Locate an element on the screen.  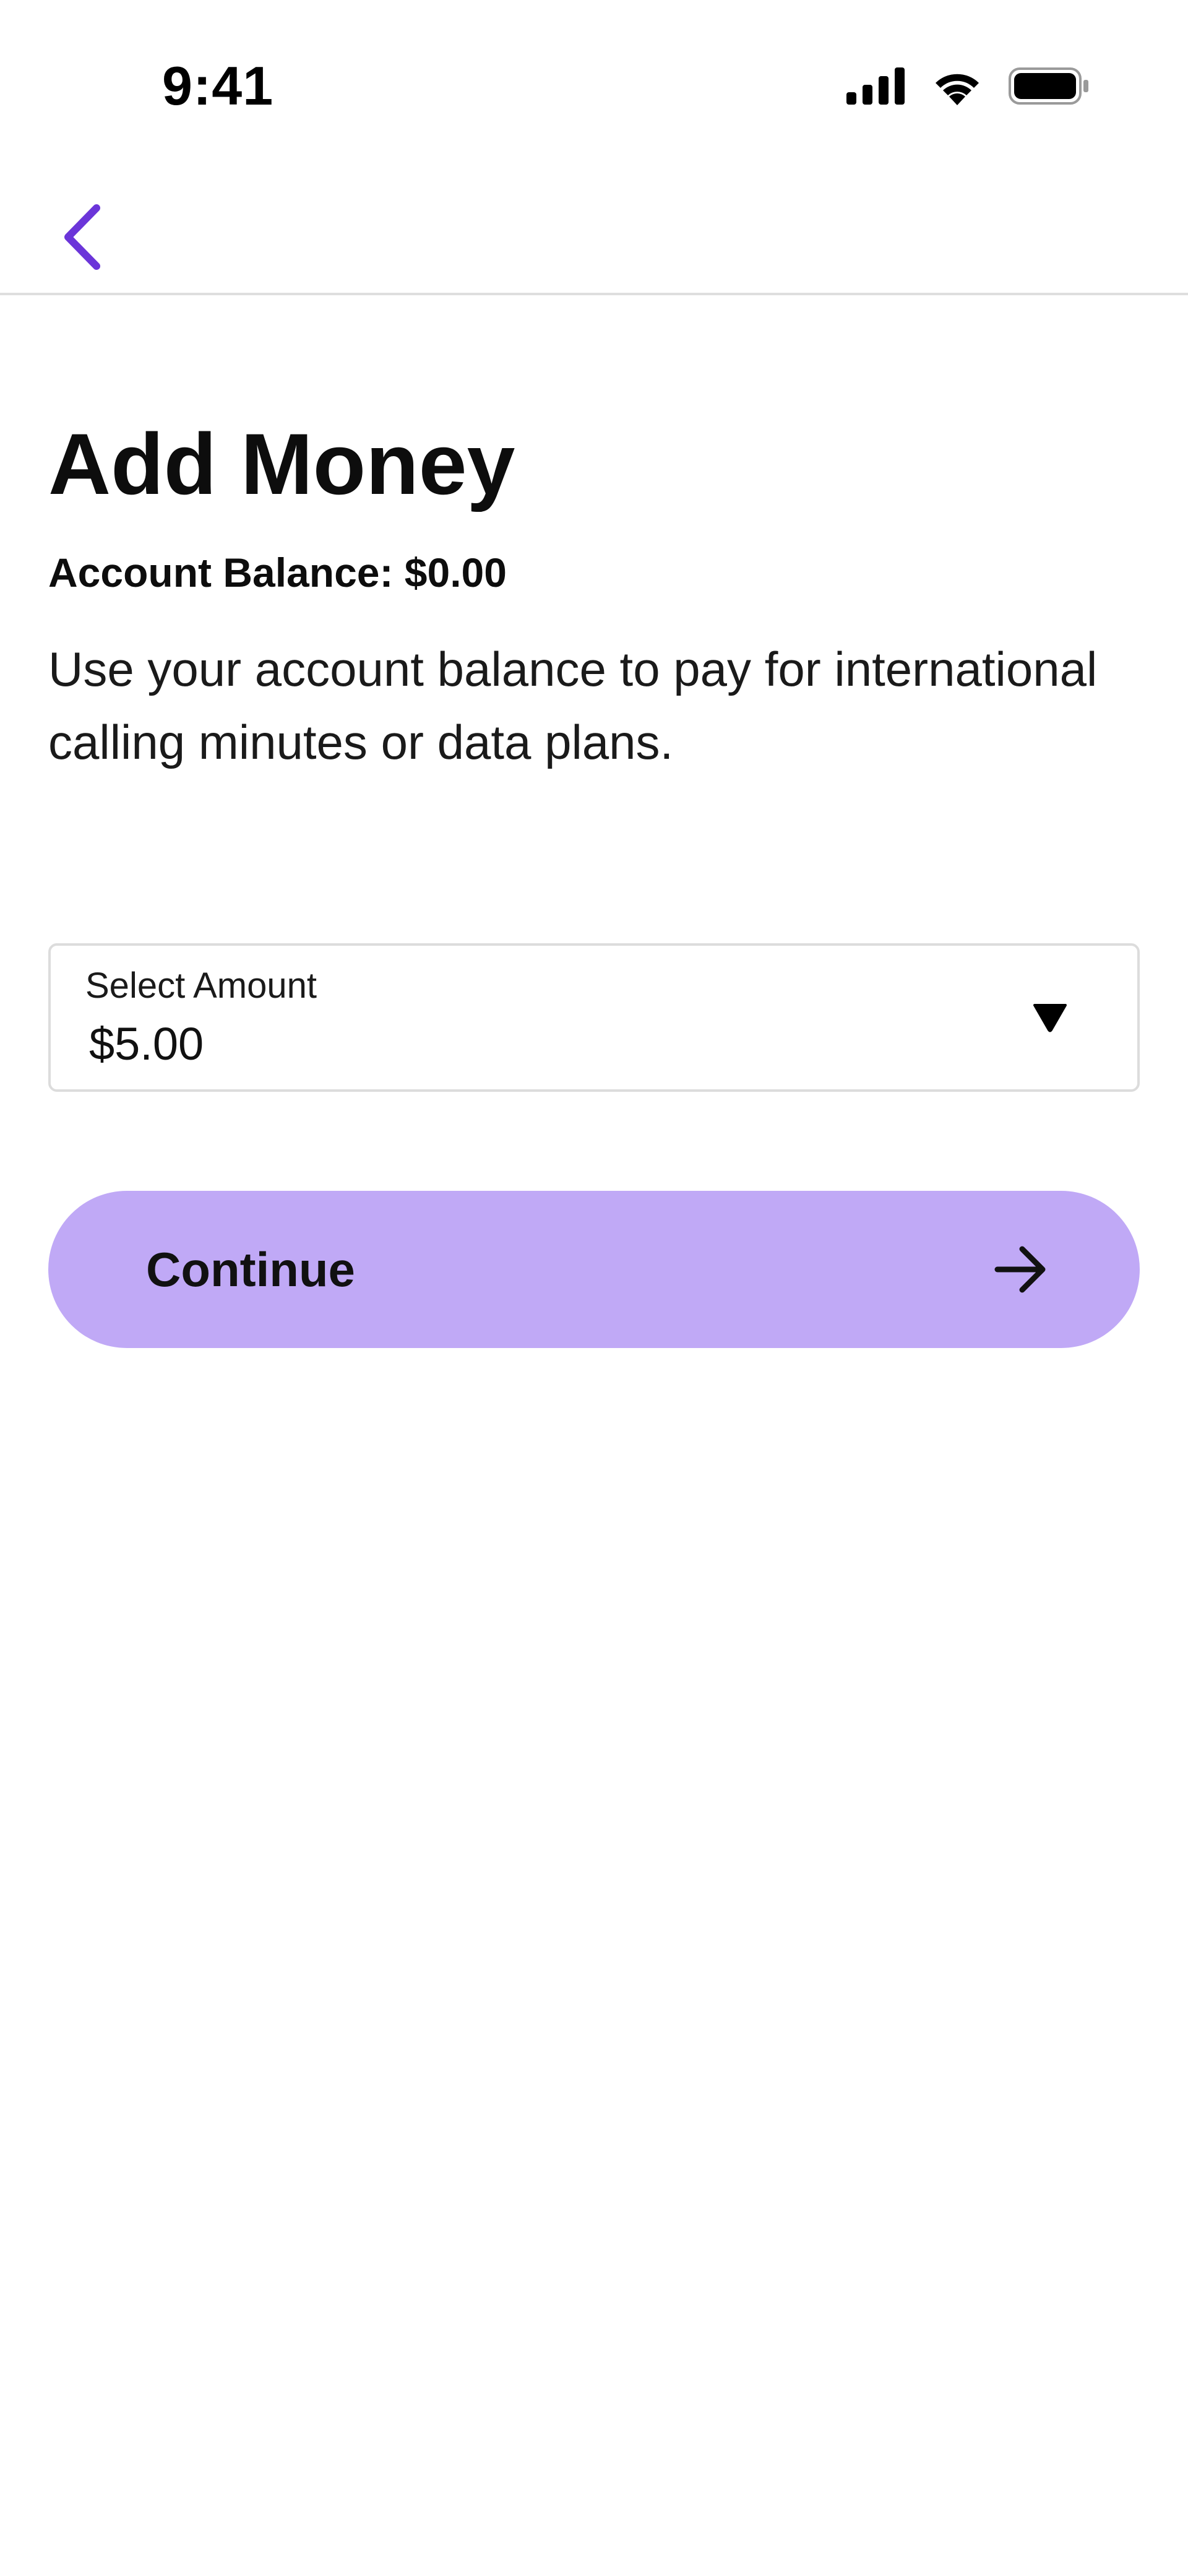
status-icons is located at coordinates (967, 87).